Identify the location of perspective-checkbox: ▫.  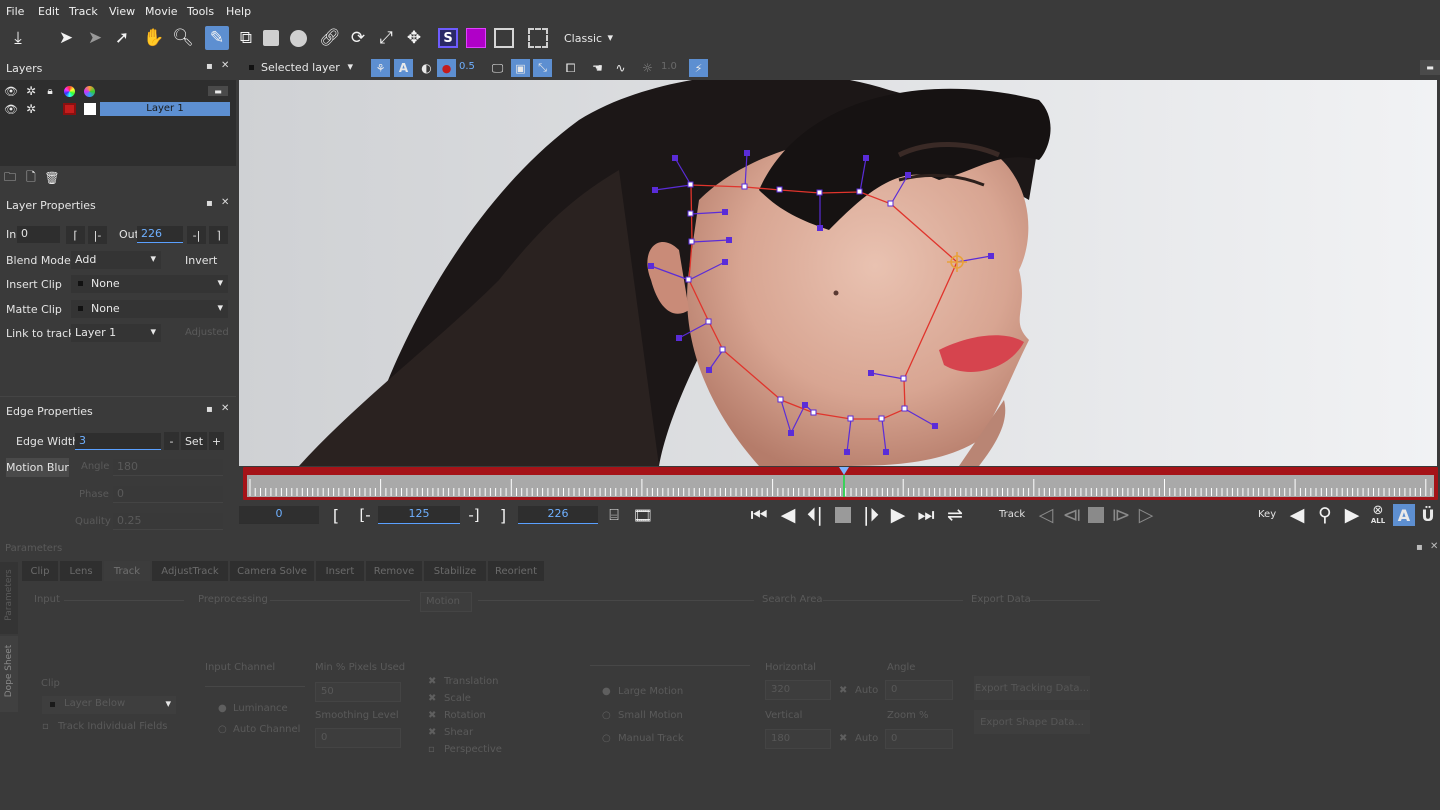
(431, 749).